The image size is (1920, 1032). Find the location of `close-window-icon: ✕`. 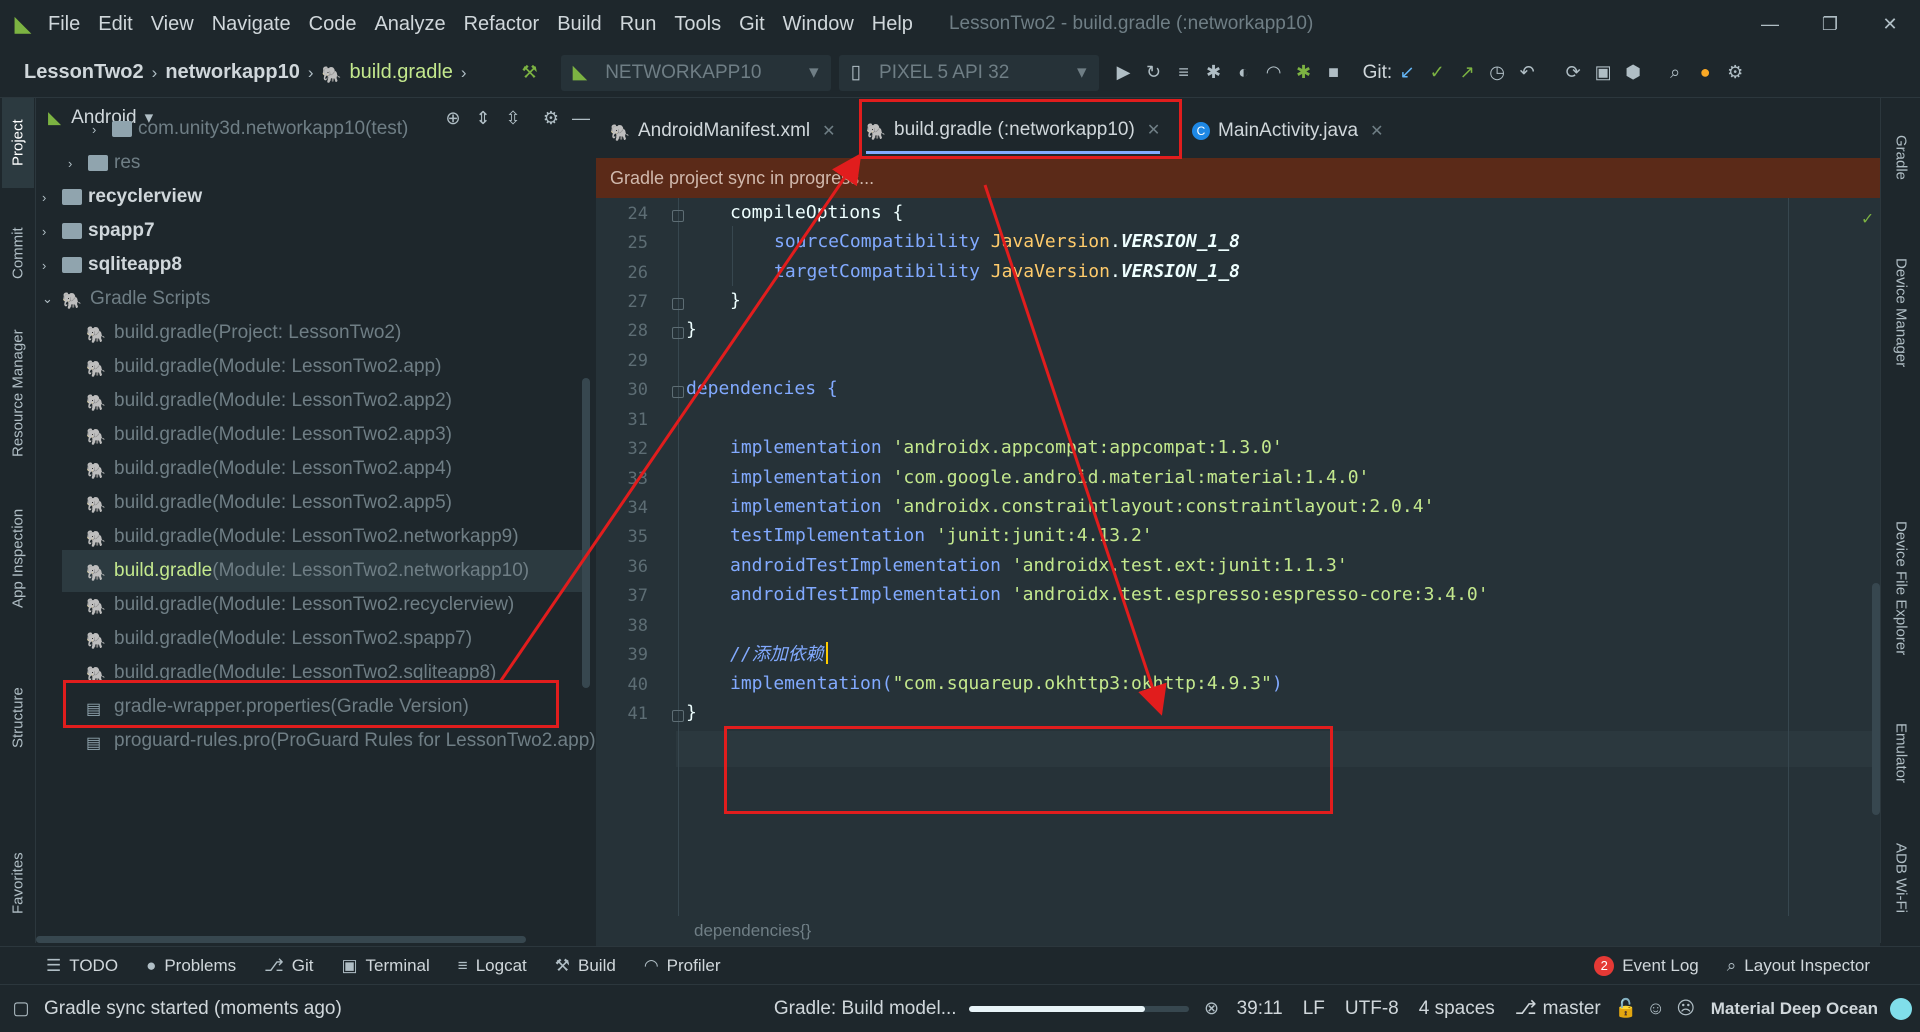

close-window-icon: ✕ is located at coordinates (1890, 24).